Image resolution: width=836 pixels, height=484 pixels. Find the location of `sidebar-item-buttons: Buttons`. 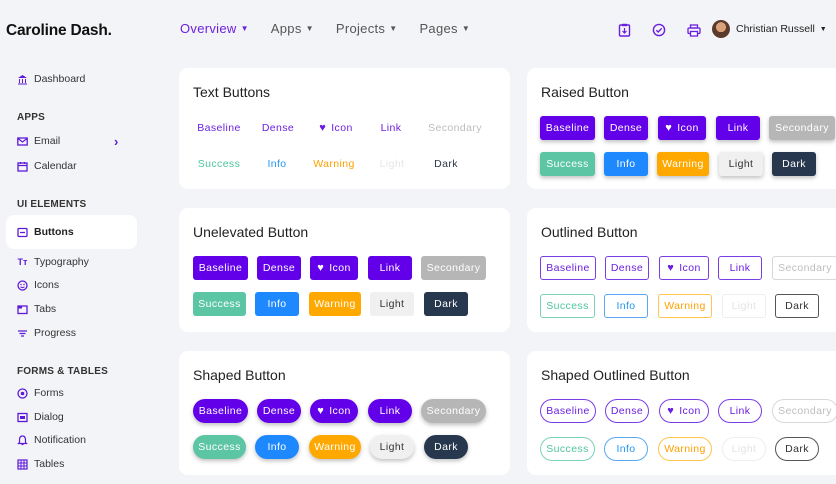

sidebar-item-buttons: Buttons is located at coordinates (71, 232).